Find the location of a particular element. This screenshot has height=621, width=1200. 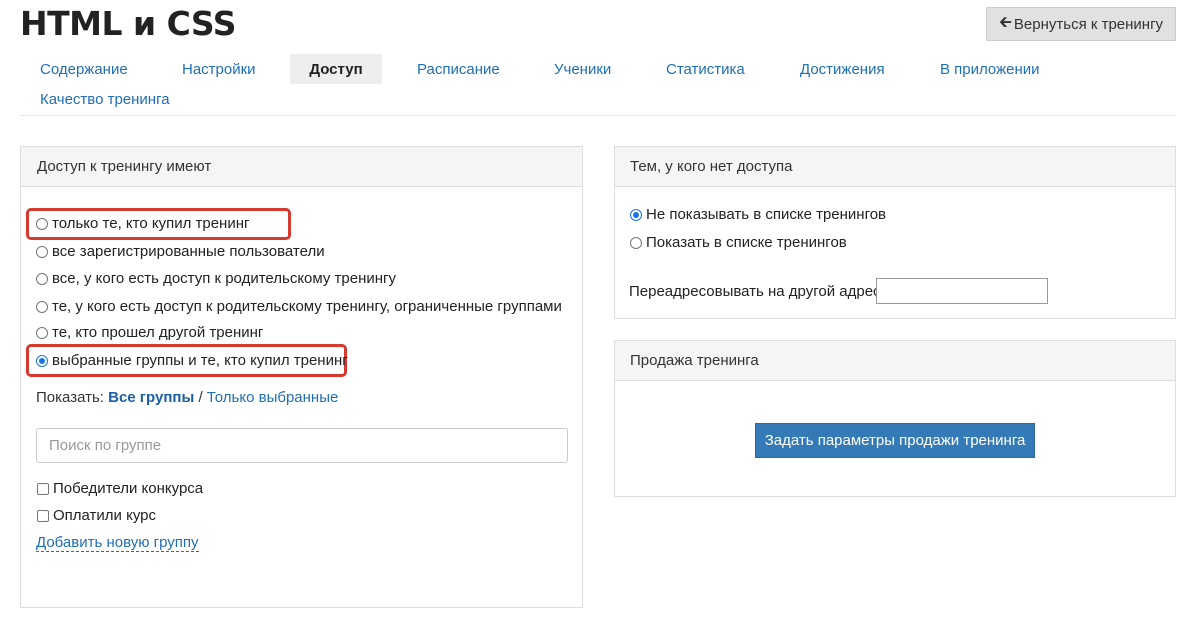

group-contest-winners: Победители конкурса is located at coordinates (120, 488).